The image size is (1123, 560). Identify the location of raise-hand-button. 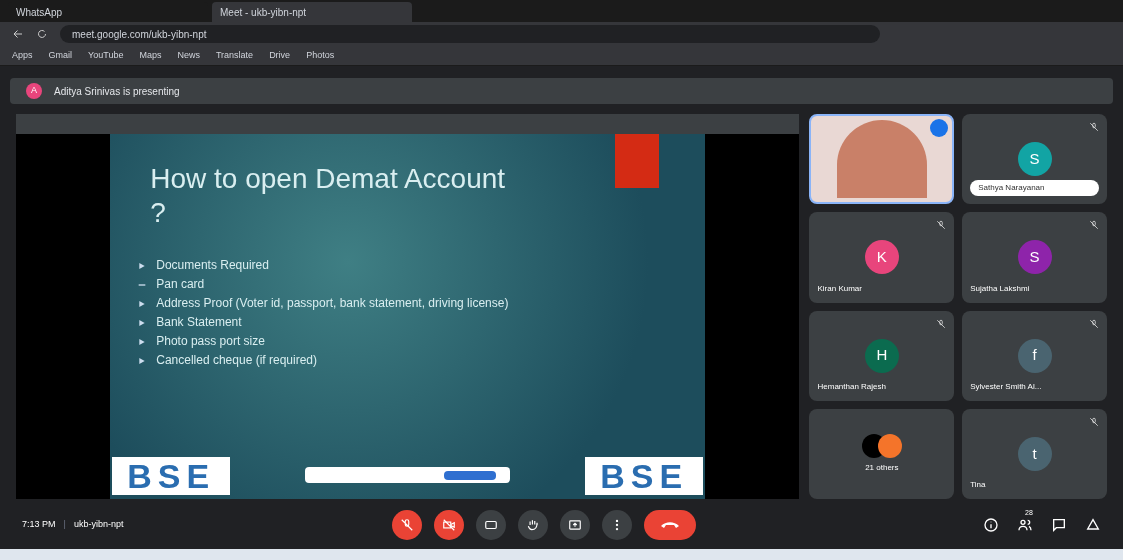
(533, 525).